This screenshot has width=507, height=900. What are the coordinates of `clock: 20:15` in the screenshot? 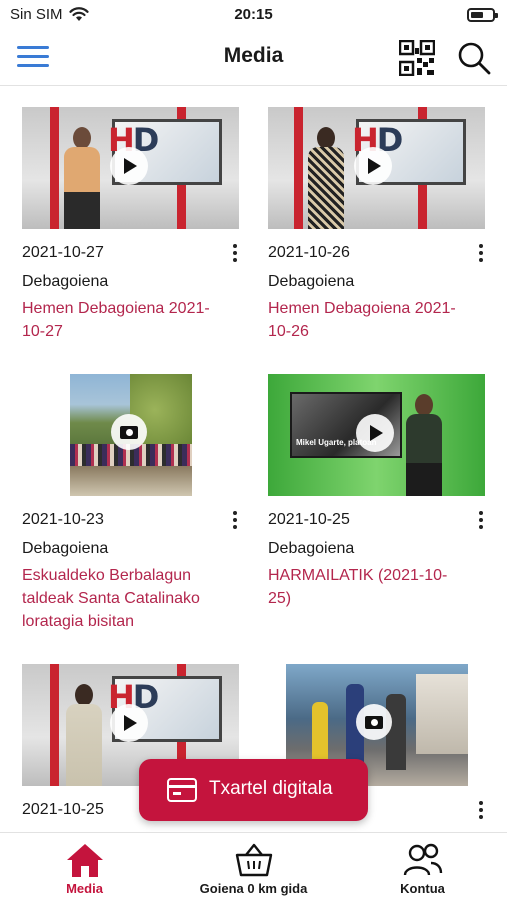 It's located at (253, 14).